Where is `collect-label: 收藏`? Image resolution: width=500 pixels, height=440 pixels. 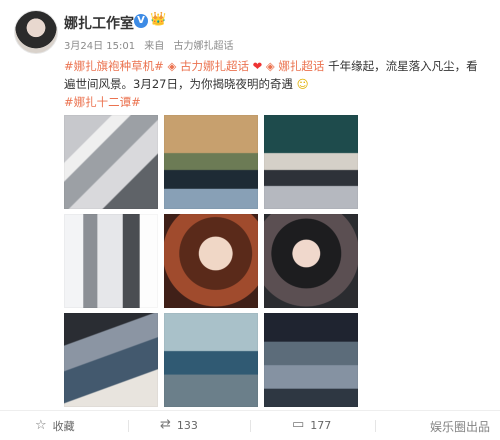
collect-label: 收藏 is located at coordinates (63, 426).